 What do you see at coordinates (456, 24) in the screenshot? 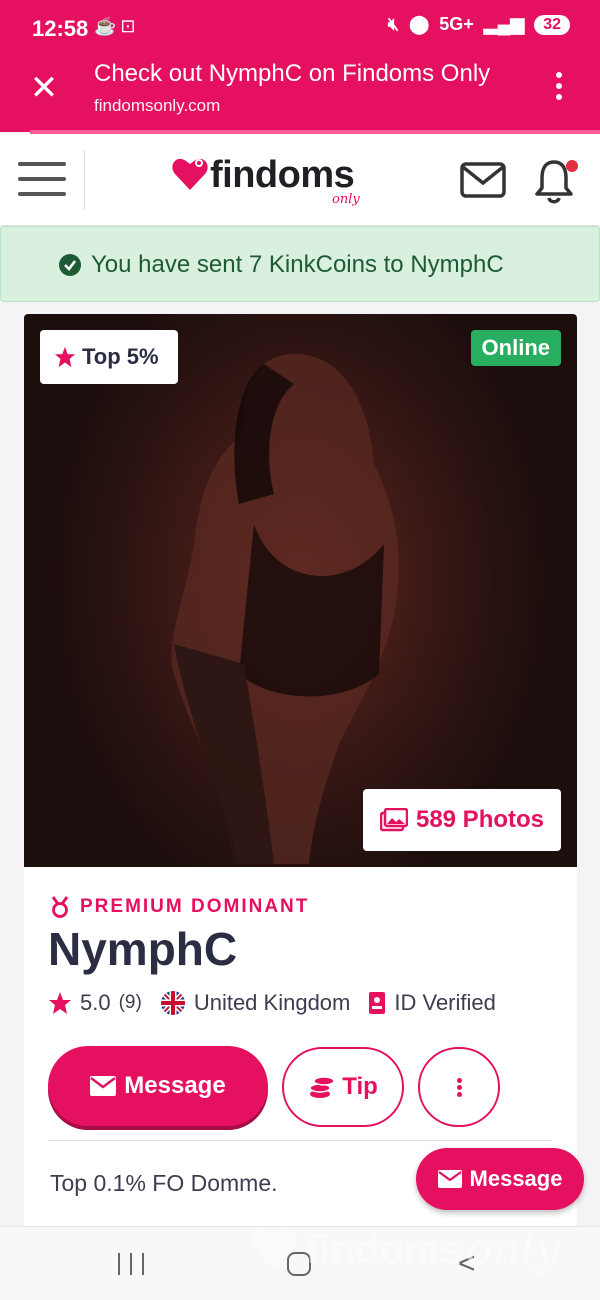
I see `network-label: 5G+` at bounding box center [456, 24].